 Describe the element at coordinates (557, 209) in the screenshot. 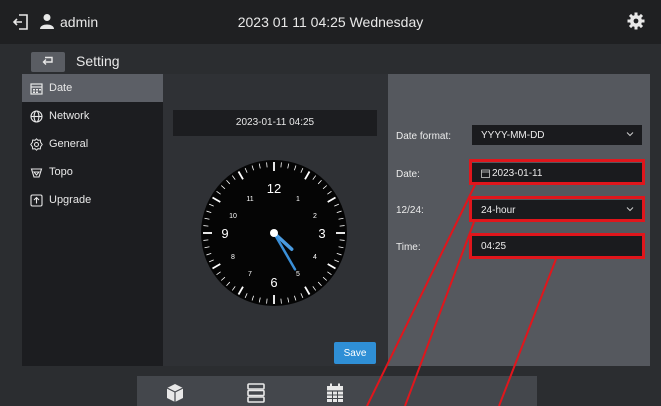

I see `mode-field-highlight` at that location.